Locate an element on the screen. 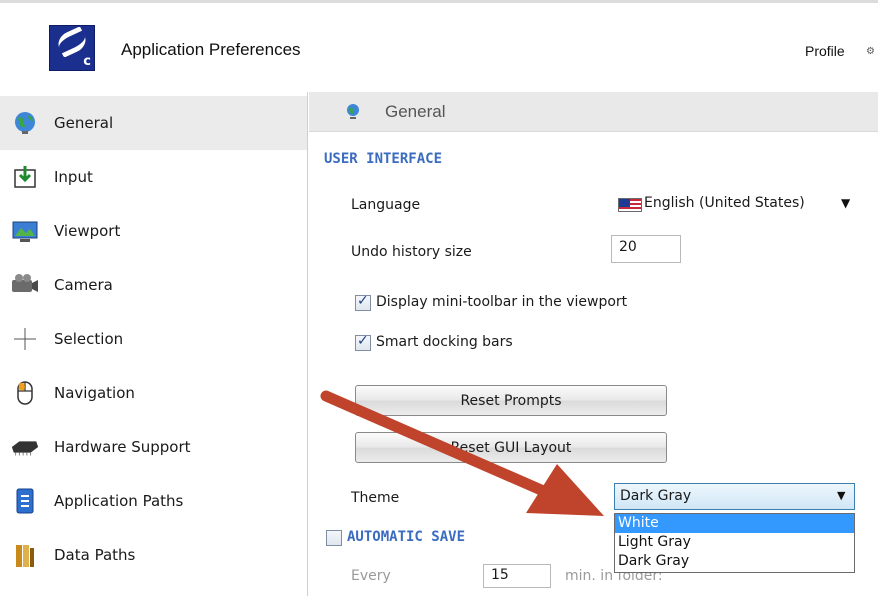 The image size is (878, 596). sidebar-item-application-paths: Application Paths is located at coordinates (153, 501).